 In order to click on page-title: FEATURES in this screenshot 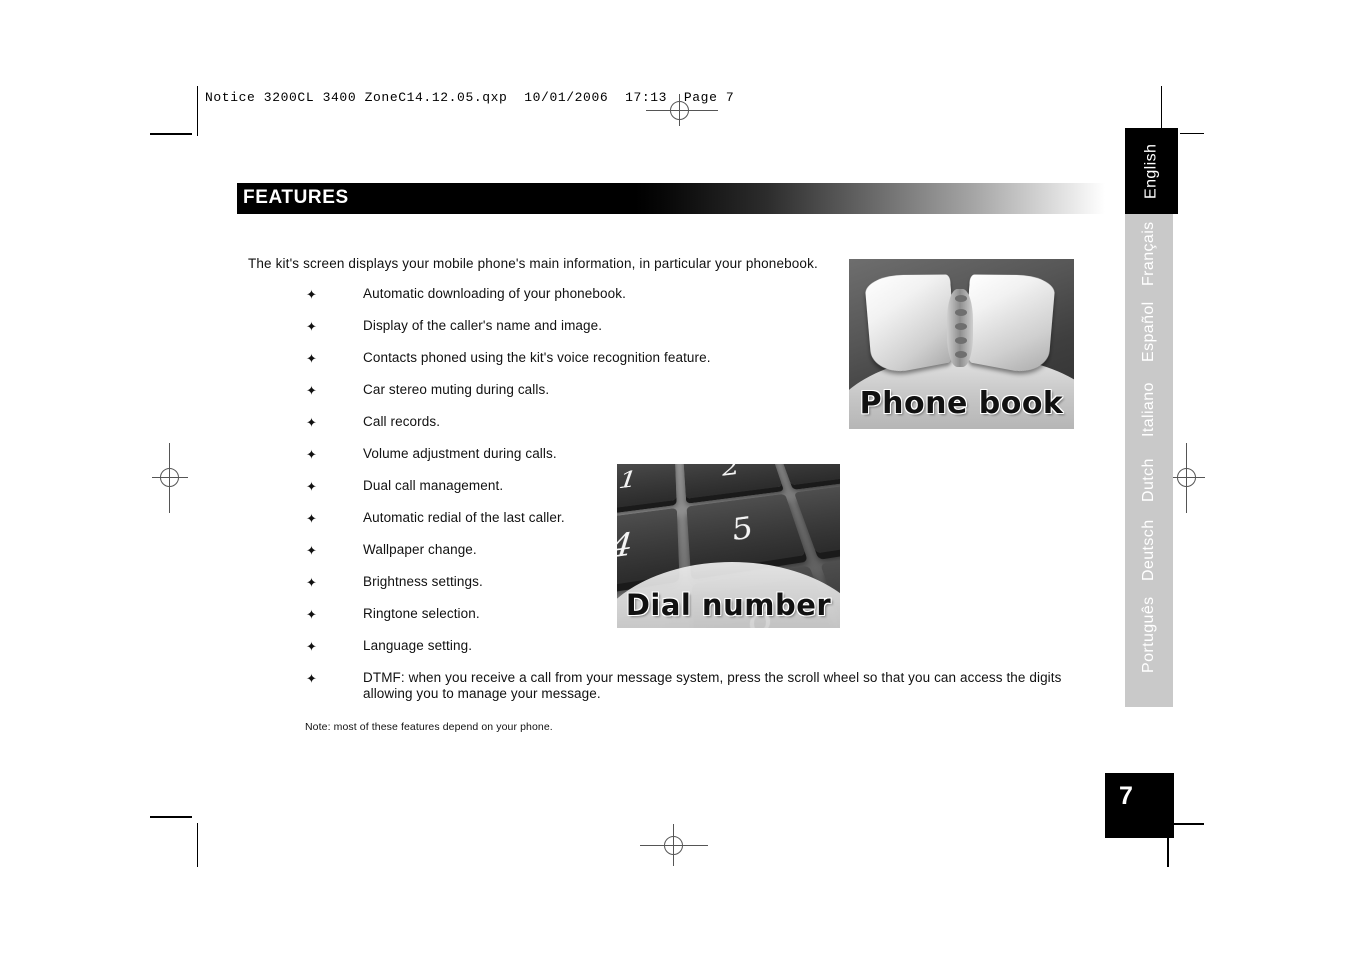, I will do `click(296, 197)`.